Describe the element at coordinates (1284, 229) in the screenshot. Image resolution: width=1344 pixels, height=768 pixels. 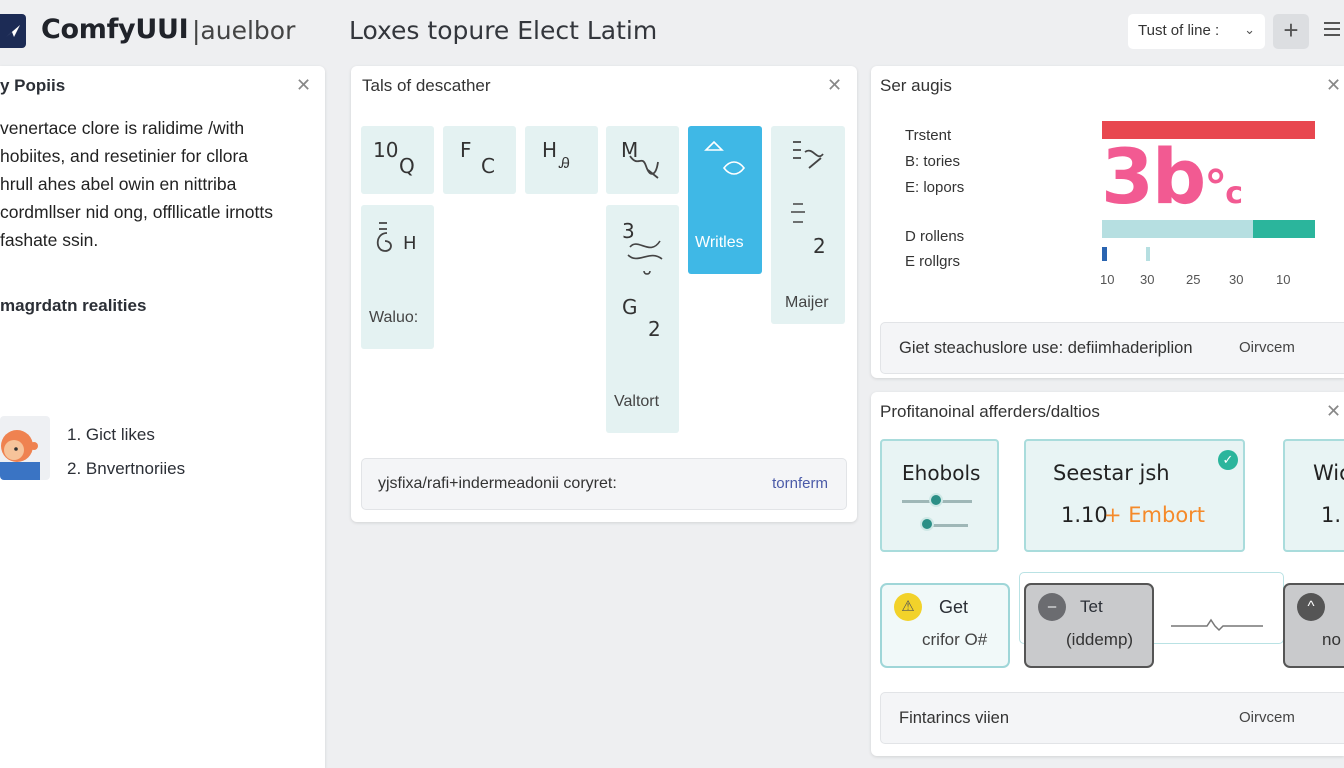
I see `progress-bar-teal` at that location.